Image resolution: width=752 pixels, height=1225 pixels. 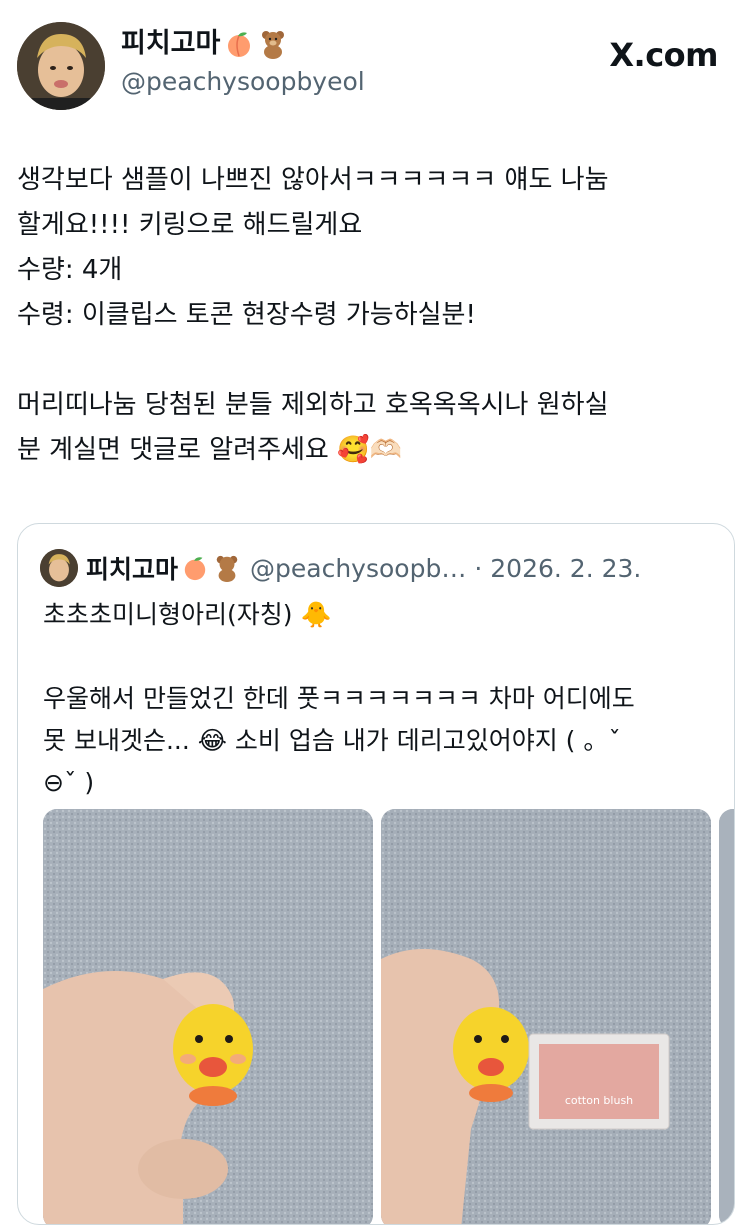 I want to click on photo-chick-in-hand, so click(x=208, y=1016).